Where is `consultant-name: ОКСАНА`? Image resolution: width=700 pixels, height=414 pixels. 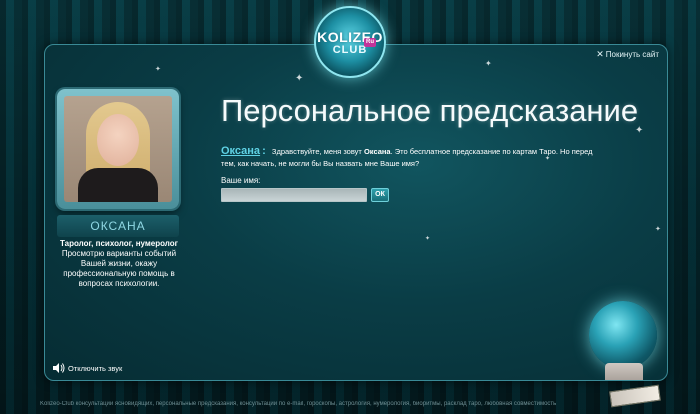 consultant-name: ОКСАНА is located at coordinates (118, 226).